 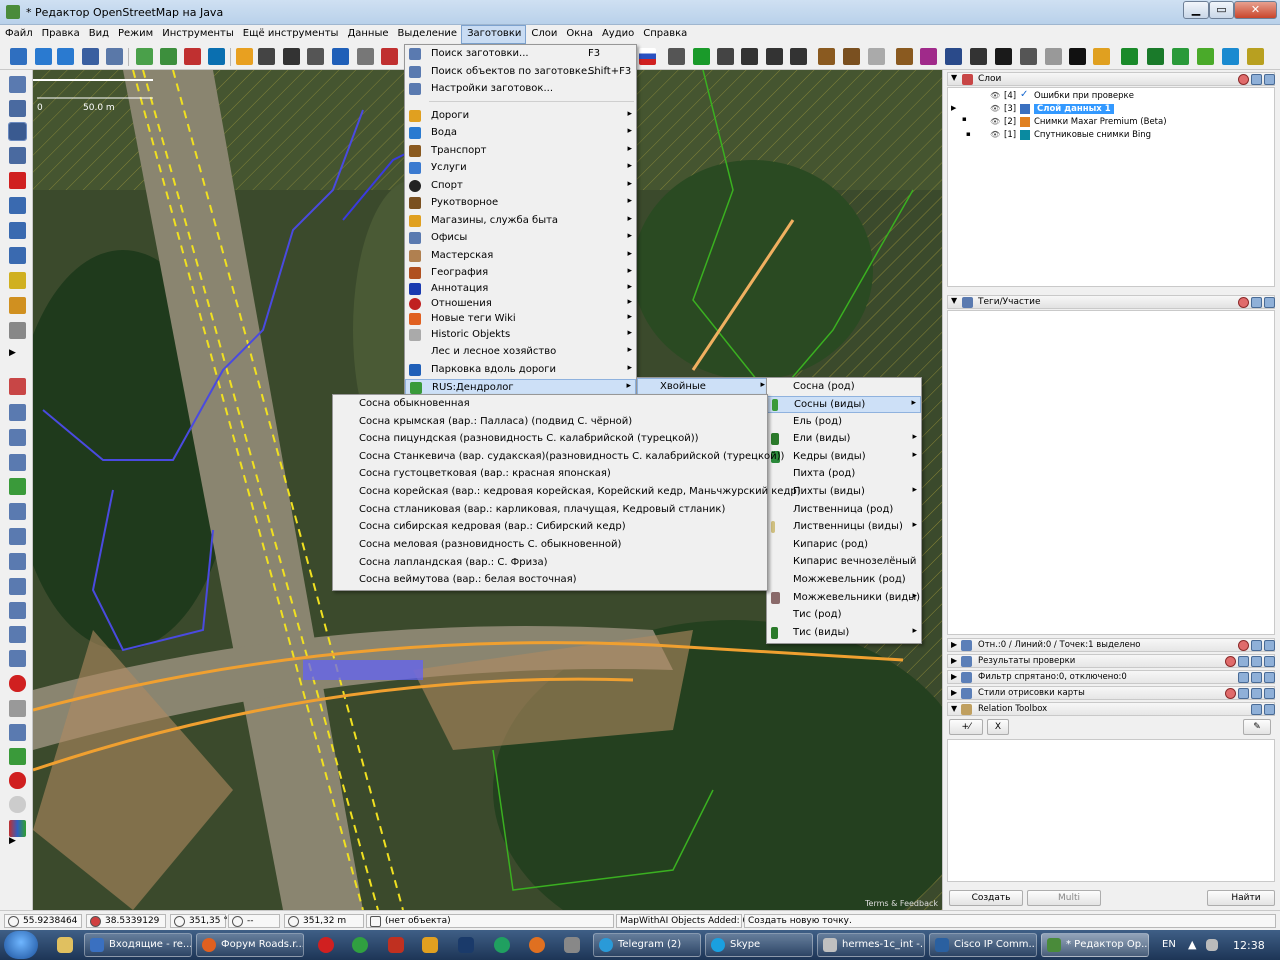 I want to click on validation-panel-header: ▶ Результаты проверки, so click(x=1111, y=661).